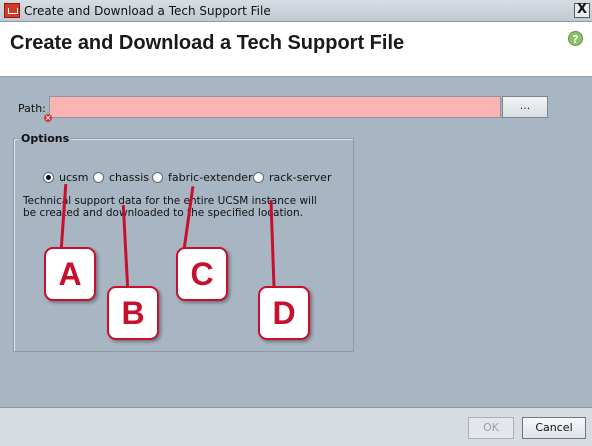 This screenshot has width=592, height=446. What do you see at coordinates (491, 428) in the screenshot?
I see `ok-button: OK` at bounding box center [491, 428].